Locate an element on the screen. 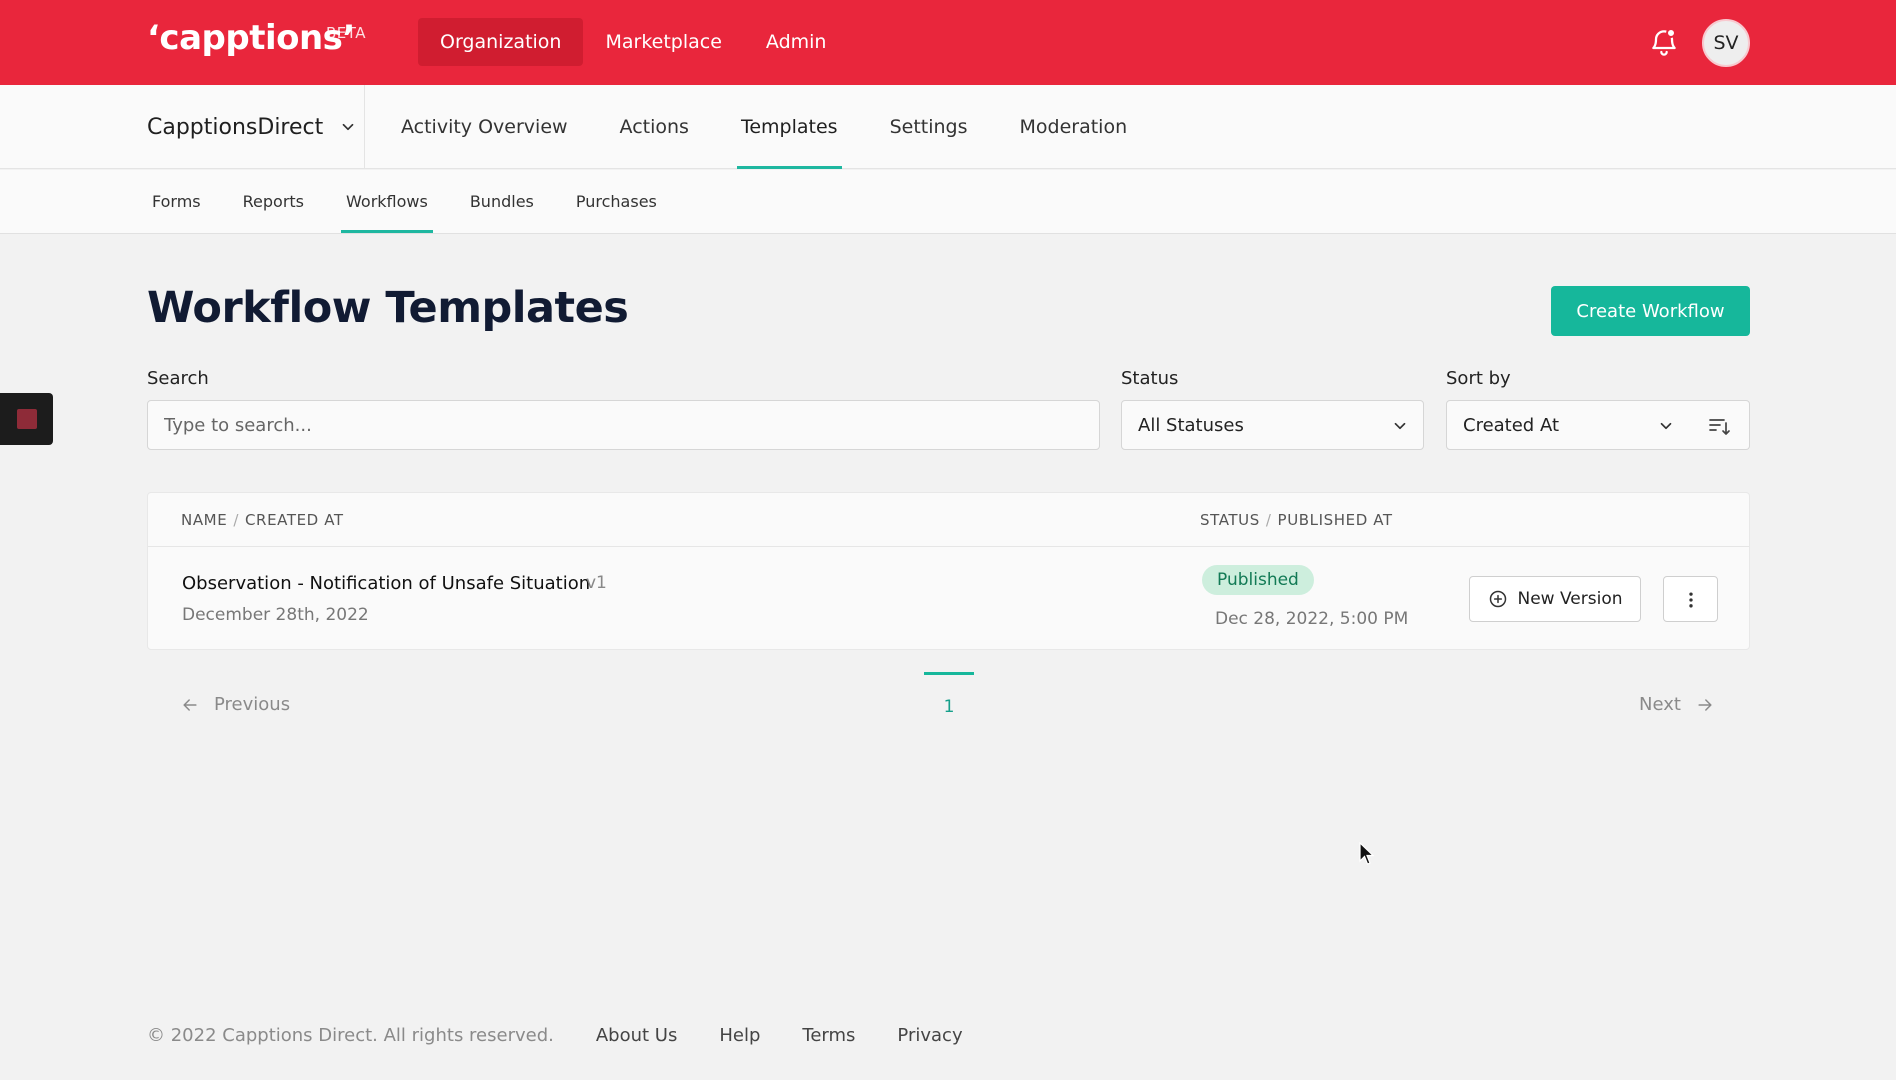 The height and width of the screenshot is (1080, 1896). pagination-page-1: 1 is located at coordinates (949, 694).